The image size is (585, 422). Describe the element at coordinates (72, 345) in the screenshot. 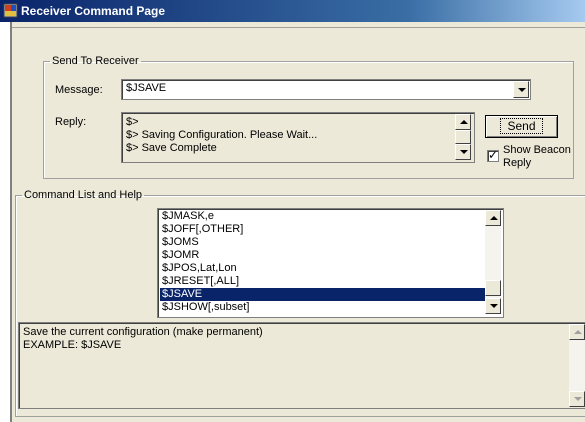

I see `help-line: EXAMPLE: $JSAVE` at that location.